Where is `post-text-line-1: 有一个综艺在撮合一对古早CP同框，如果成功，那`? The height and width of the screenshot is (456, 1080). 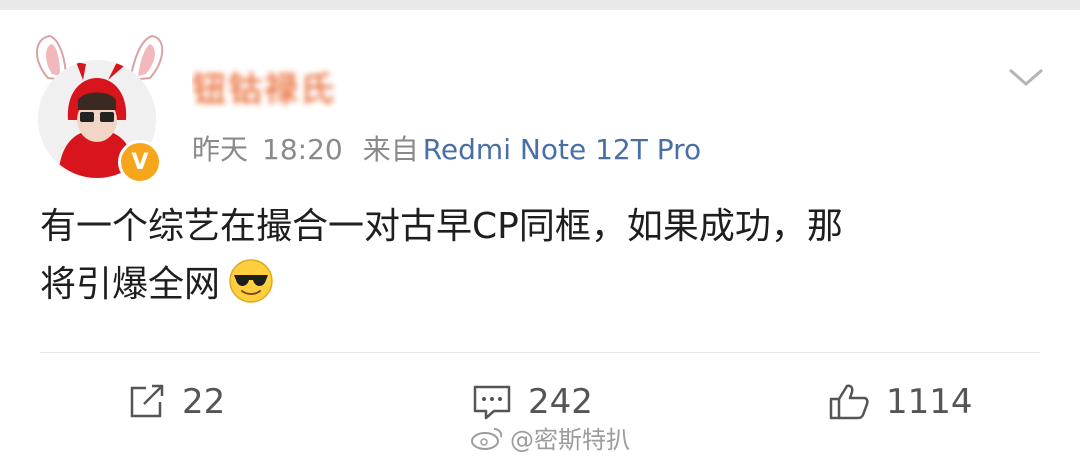 post-text-line-1: 有一个综艺在撮合一对古早CP同框，如果成功，那 is located at coordinates (441, 226).